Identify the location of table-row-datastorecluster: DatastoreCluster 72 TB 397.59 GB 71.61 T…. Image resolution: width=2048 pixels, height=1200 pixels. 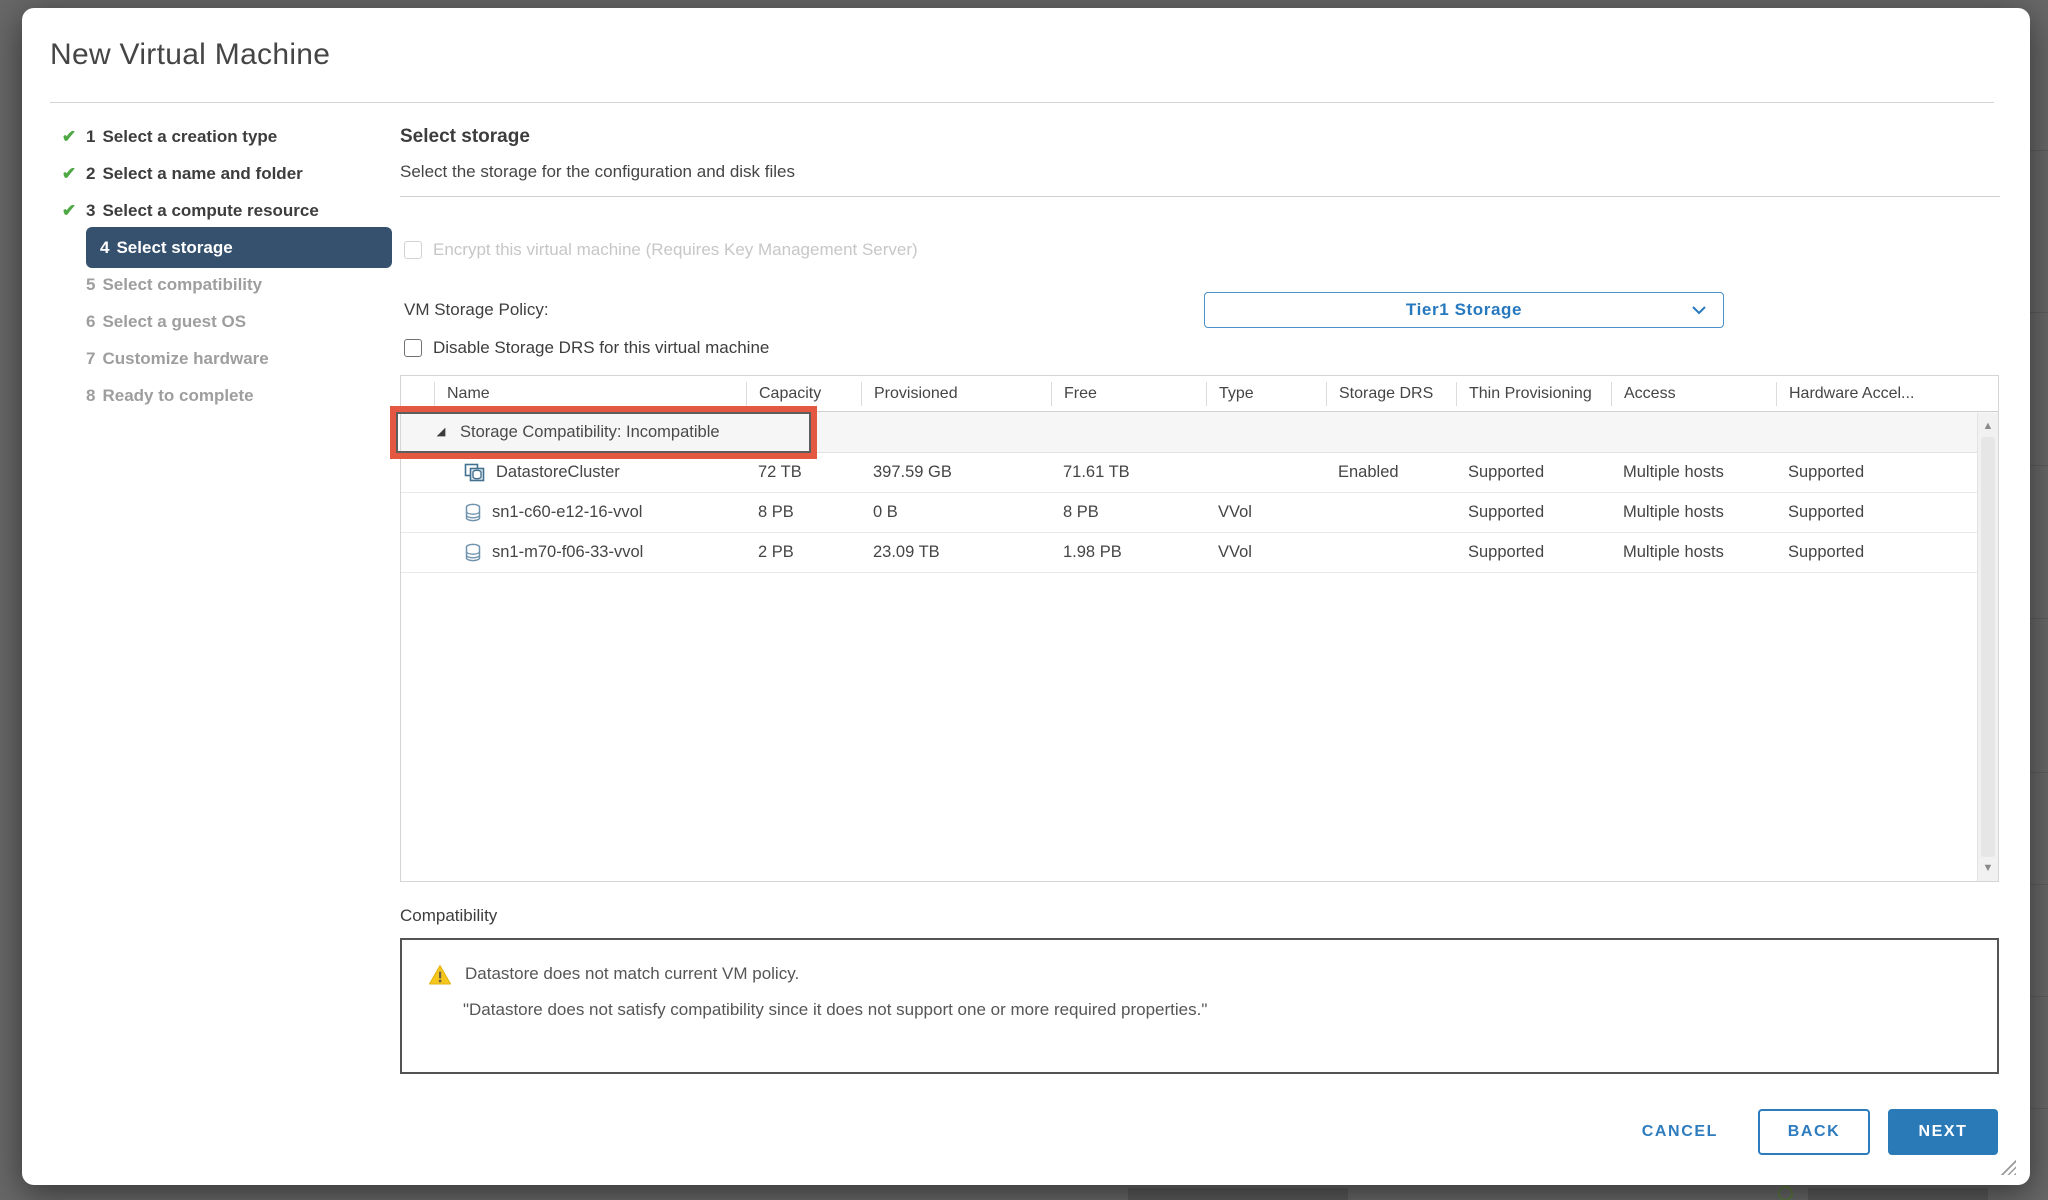
(1199, 473).